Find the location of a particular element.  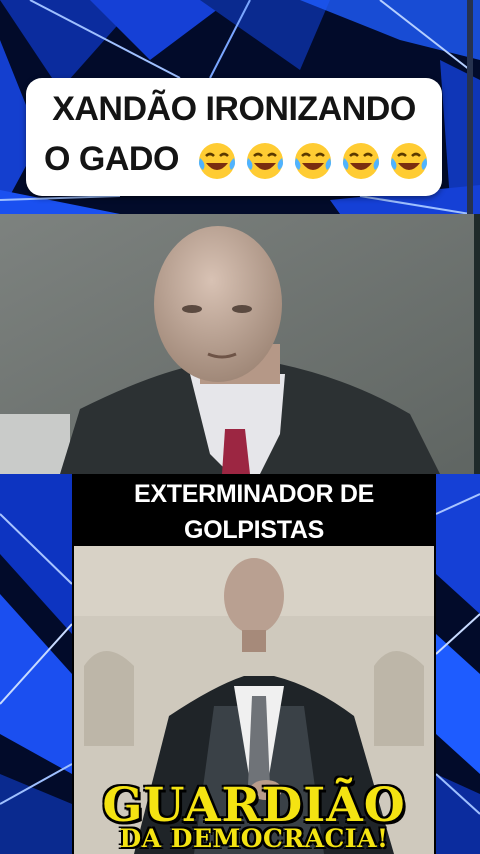

poster-title-line-1: EXTERMINADOR DE is located at coordinates (254, 494).